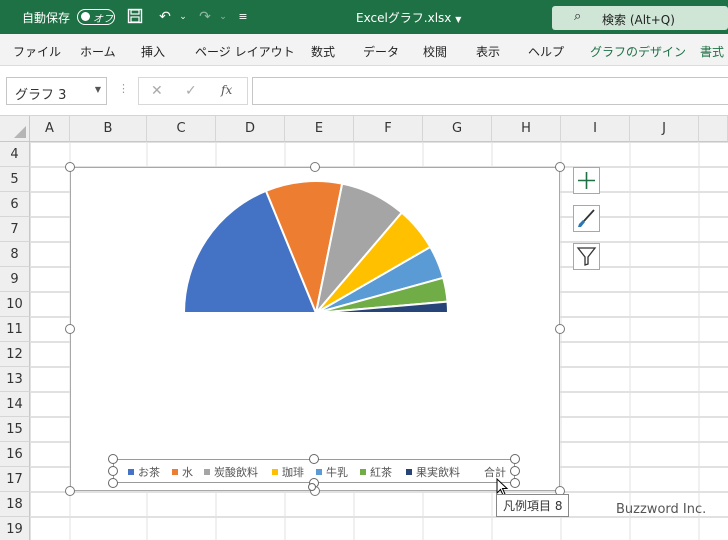 This screenshot has height=540, width=728. Describe the element at coordinates (153, 51) in the screenshot. I see `tab-insert: 挿入` at that location.